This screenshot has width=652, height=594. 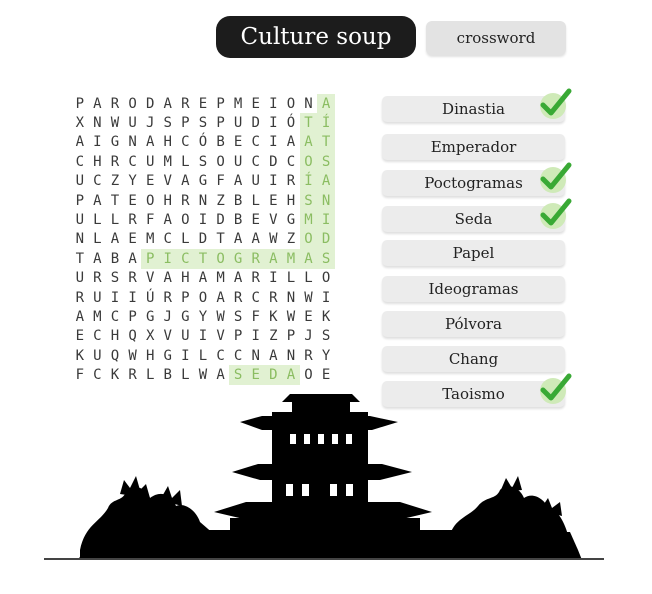 What do you see at coordinates (326, 123) in the screenshot?
I see `grid-cell: Í` at bounding box center [326, 123].